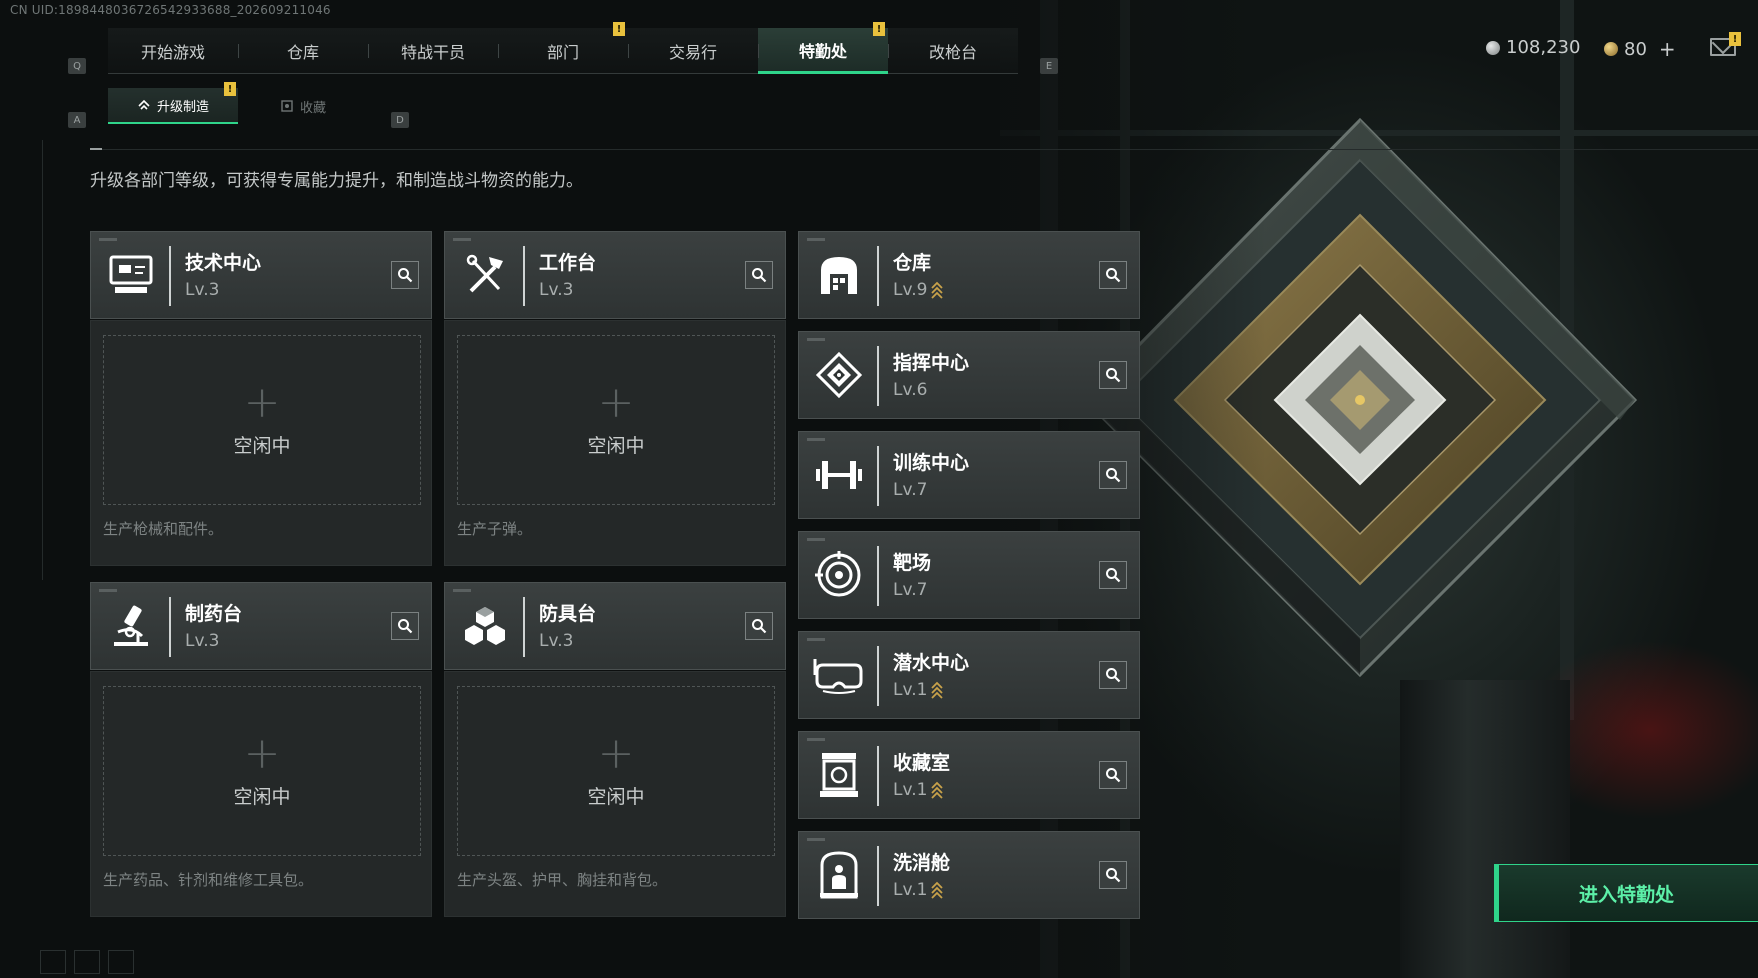 The height and width of the screenshot is (978, 1758). What do you see at coordinates (303, 106) in the screenshot?
I see `subtab-collection: 收藏` at bounding box center [303, 106].